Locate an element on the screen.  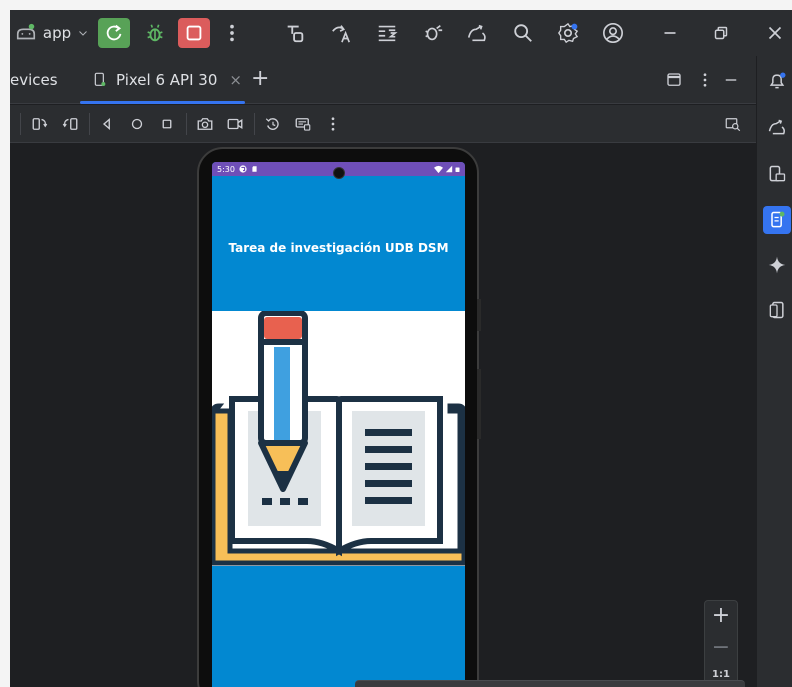
main-toolbar: app is located at coordinates (401, 33).